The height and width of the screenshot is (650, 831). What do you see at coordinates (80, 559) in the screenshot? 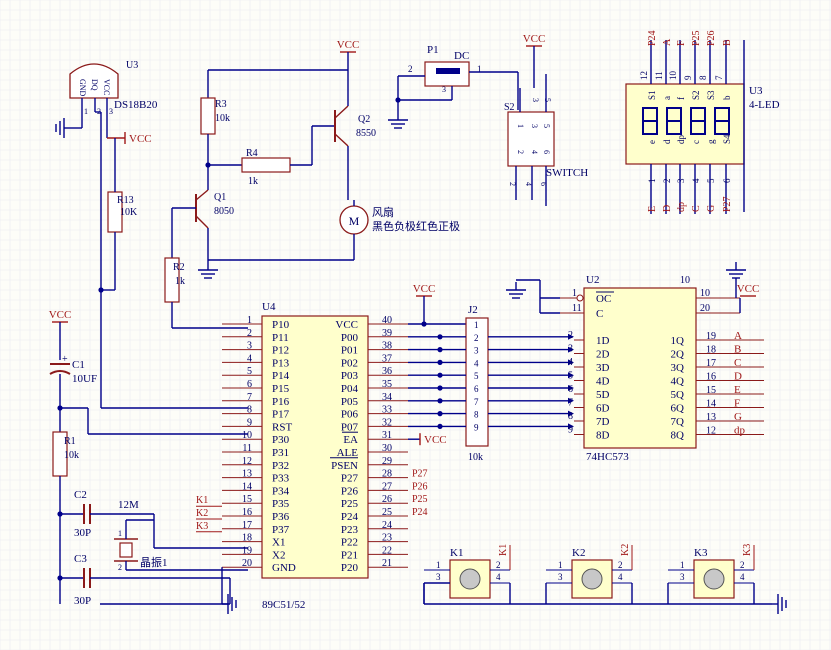
I see `c3-designator: C3` at bounding box center [80, 559].